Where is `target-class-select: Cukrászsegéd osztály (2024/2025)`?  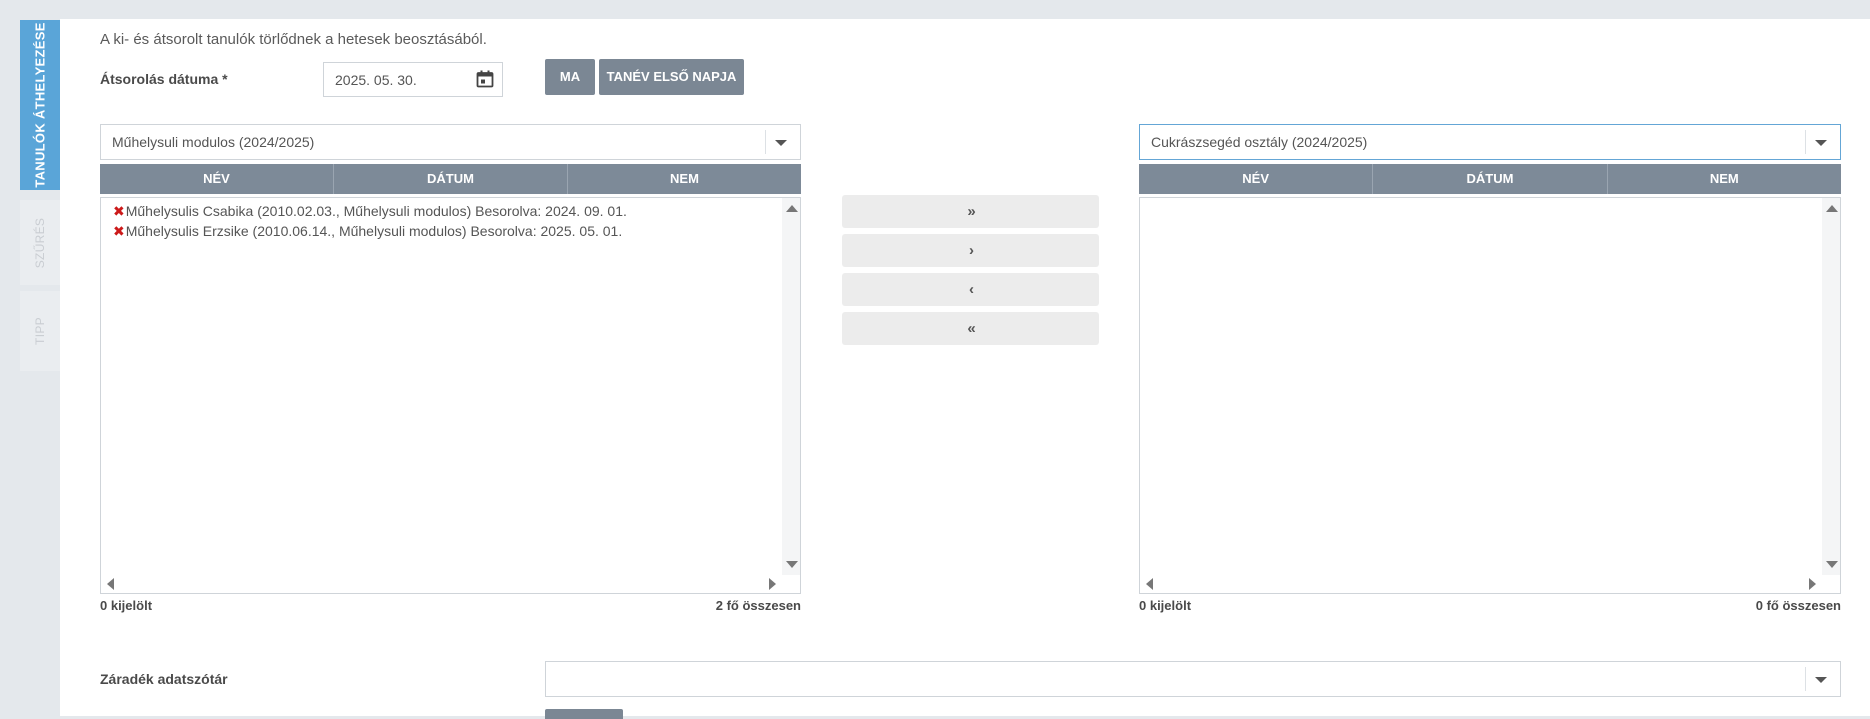
target-class-select: Cukrászsegéd osztály (2024/2025) is located at coordinates (1490, 142).